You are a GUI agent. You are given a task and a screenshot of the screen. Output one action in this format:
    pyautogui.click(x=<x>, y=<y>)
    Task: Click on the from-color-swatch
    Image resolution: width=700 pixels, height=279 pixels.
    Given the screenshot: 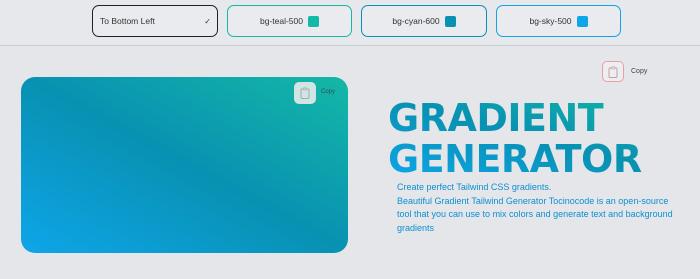 What is the action you would take?
    pyautogui.click(x=313, y=21)
    